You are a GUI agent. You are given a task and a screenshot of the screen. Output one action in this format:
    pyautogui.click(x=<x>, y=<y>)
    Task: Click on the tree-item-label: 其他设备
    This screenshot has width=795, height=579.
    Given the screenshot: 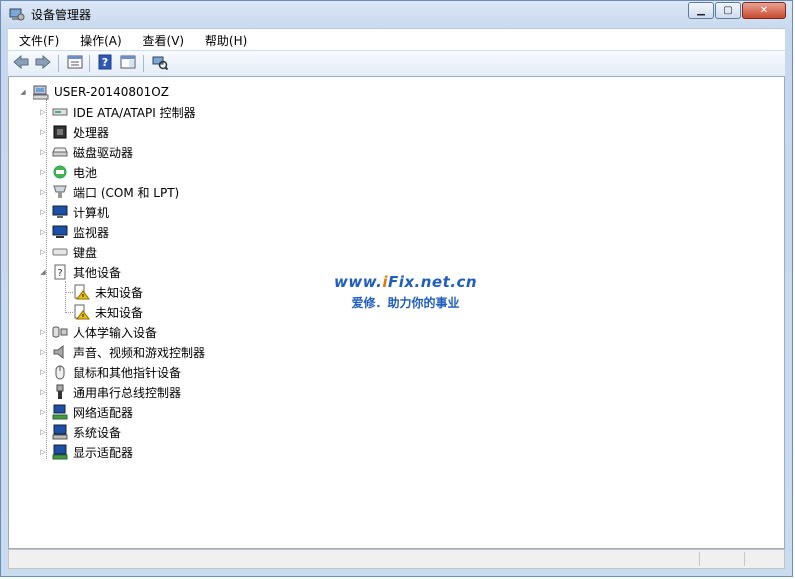 What is the action you would take?
    pyautogui.click(x=97, y=272)
    